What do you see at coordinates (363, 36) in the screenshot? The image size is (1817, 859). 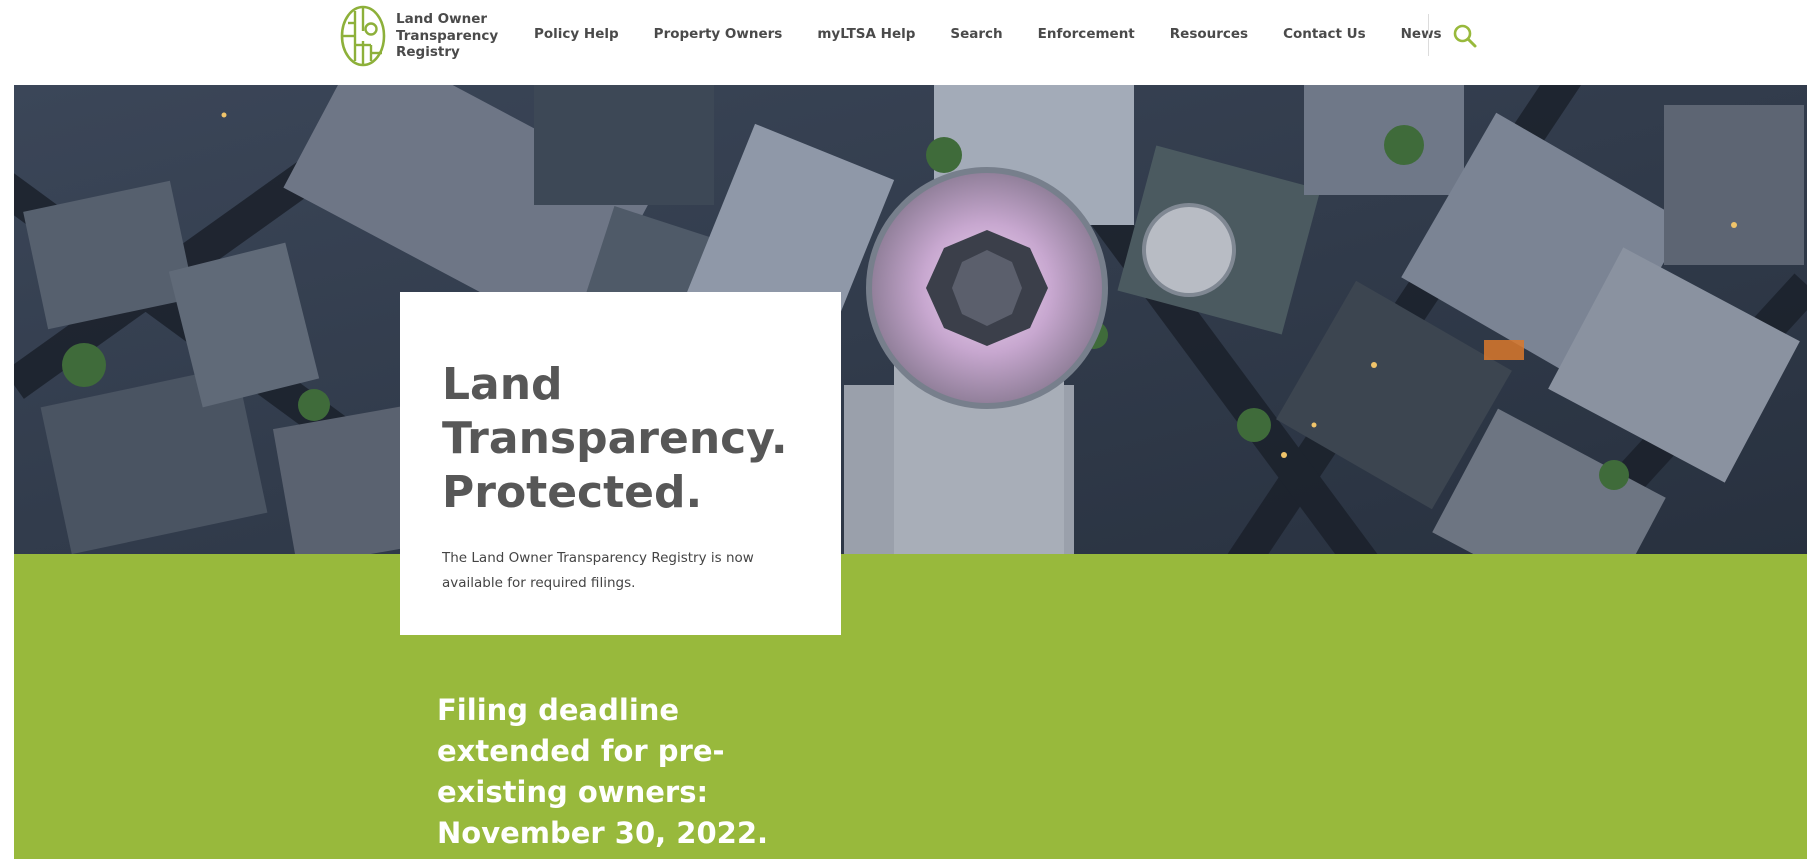 I see `registry-logo-icon` at bounding box center [363, 36].